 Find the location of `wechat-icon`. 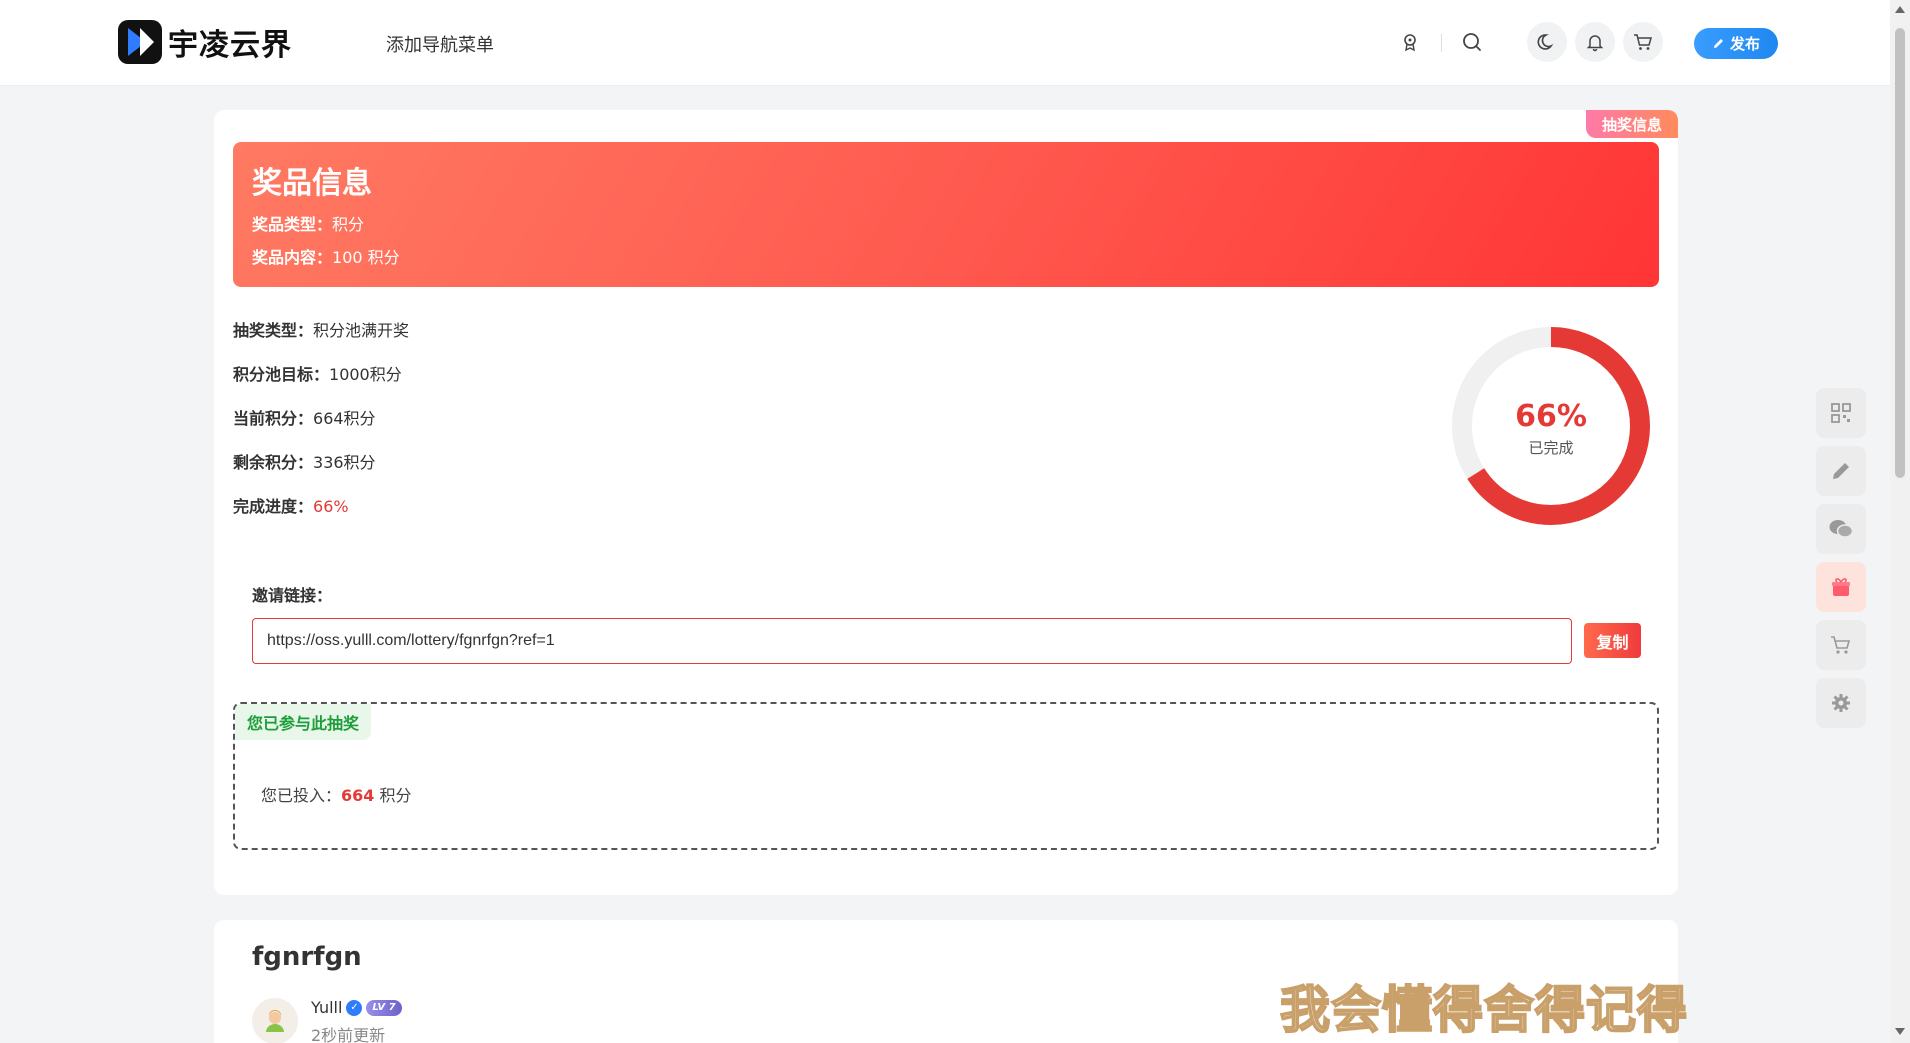

wechat-icon is located at coordinates (1841, 529).